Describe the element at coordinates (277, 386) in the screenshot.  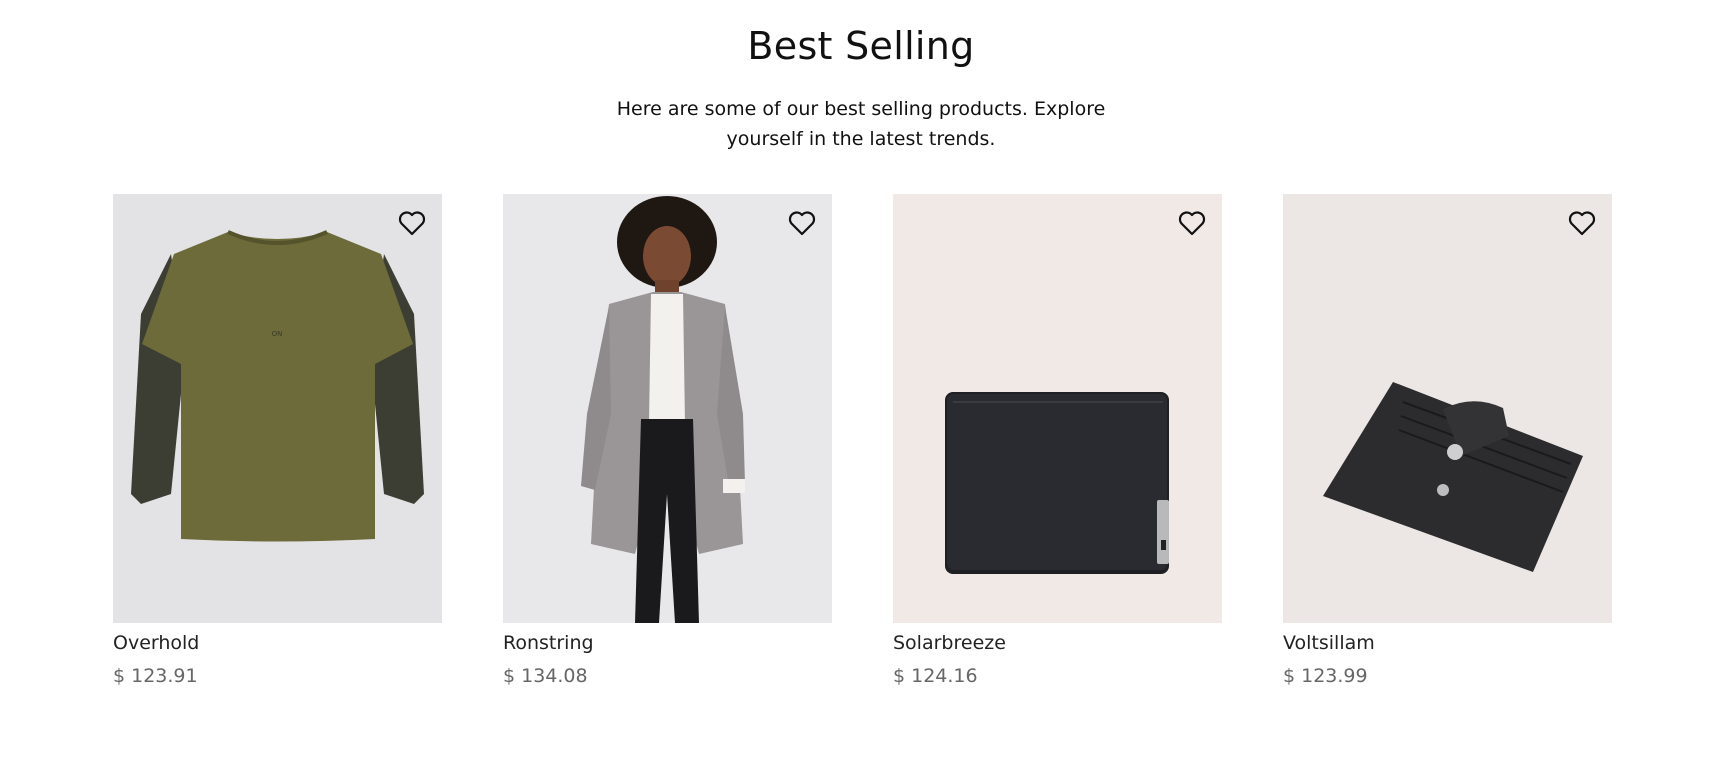
I see `olive-layered-tshirt-image: ON` at that location.